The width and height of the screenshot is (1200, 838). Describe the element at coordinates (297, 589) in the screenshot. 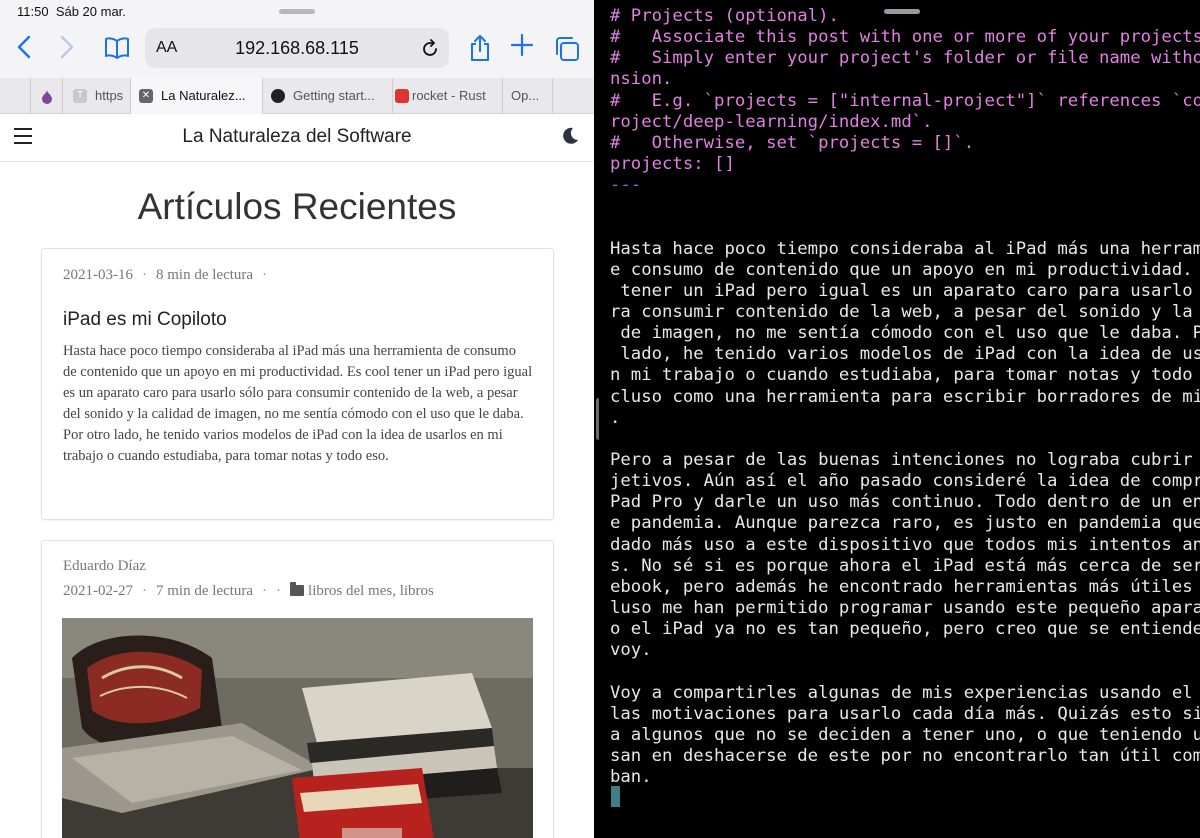

I see `folder-icon` at that location.